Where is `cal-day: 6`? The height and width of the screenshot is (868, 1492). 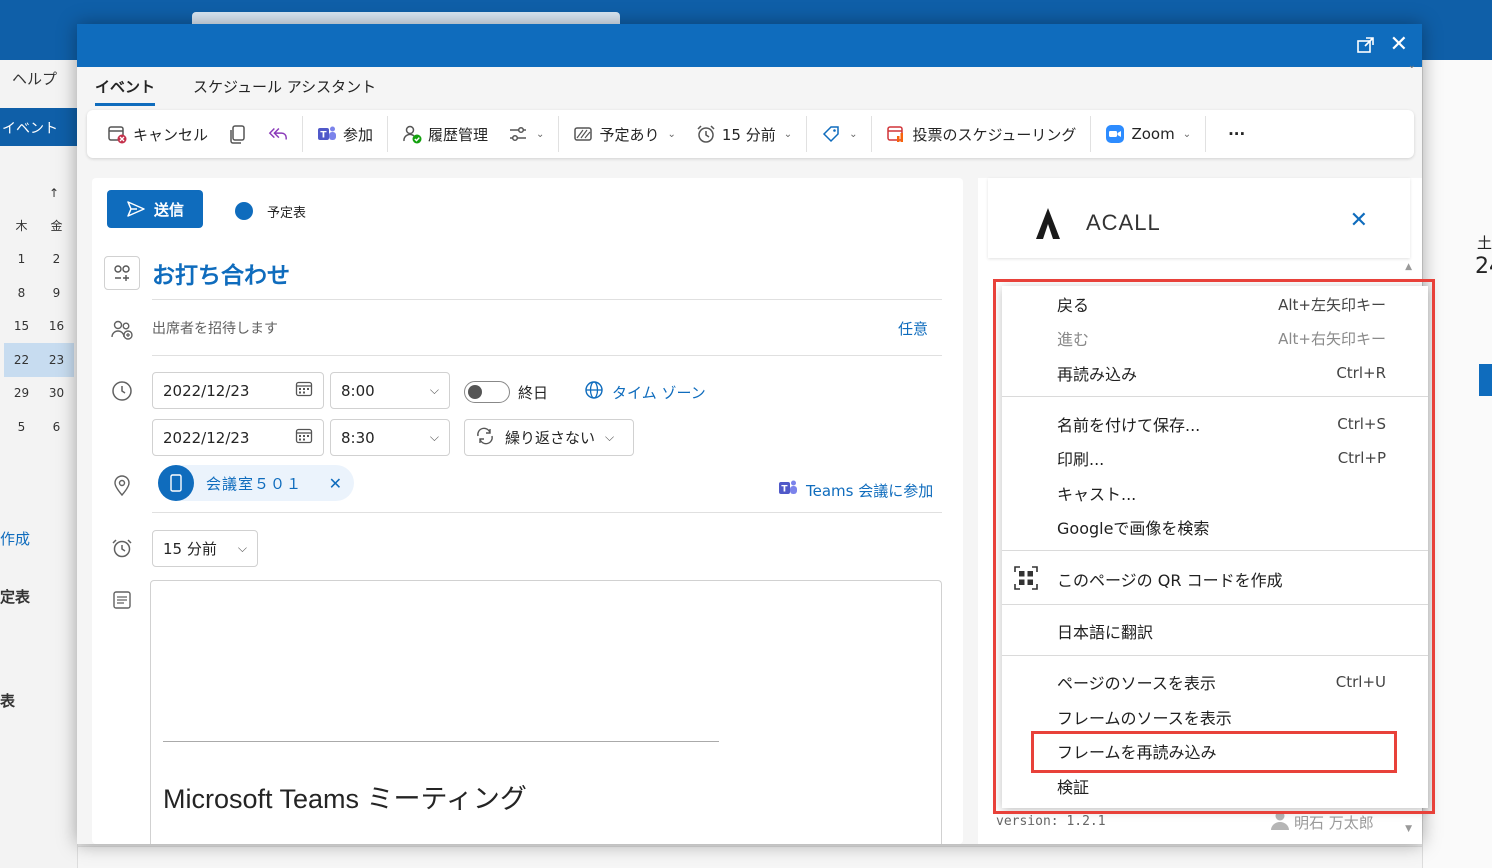
cal-day: 6 is located at coordinates (57, 427).